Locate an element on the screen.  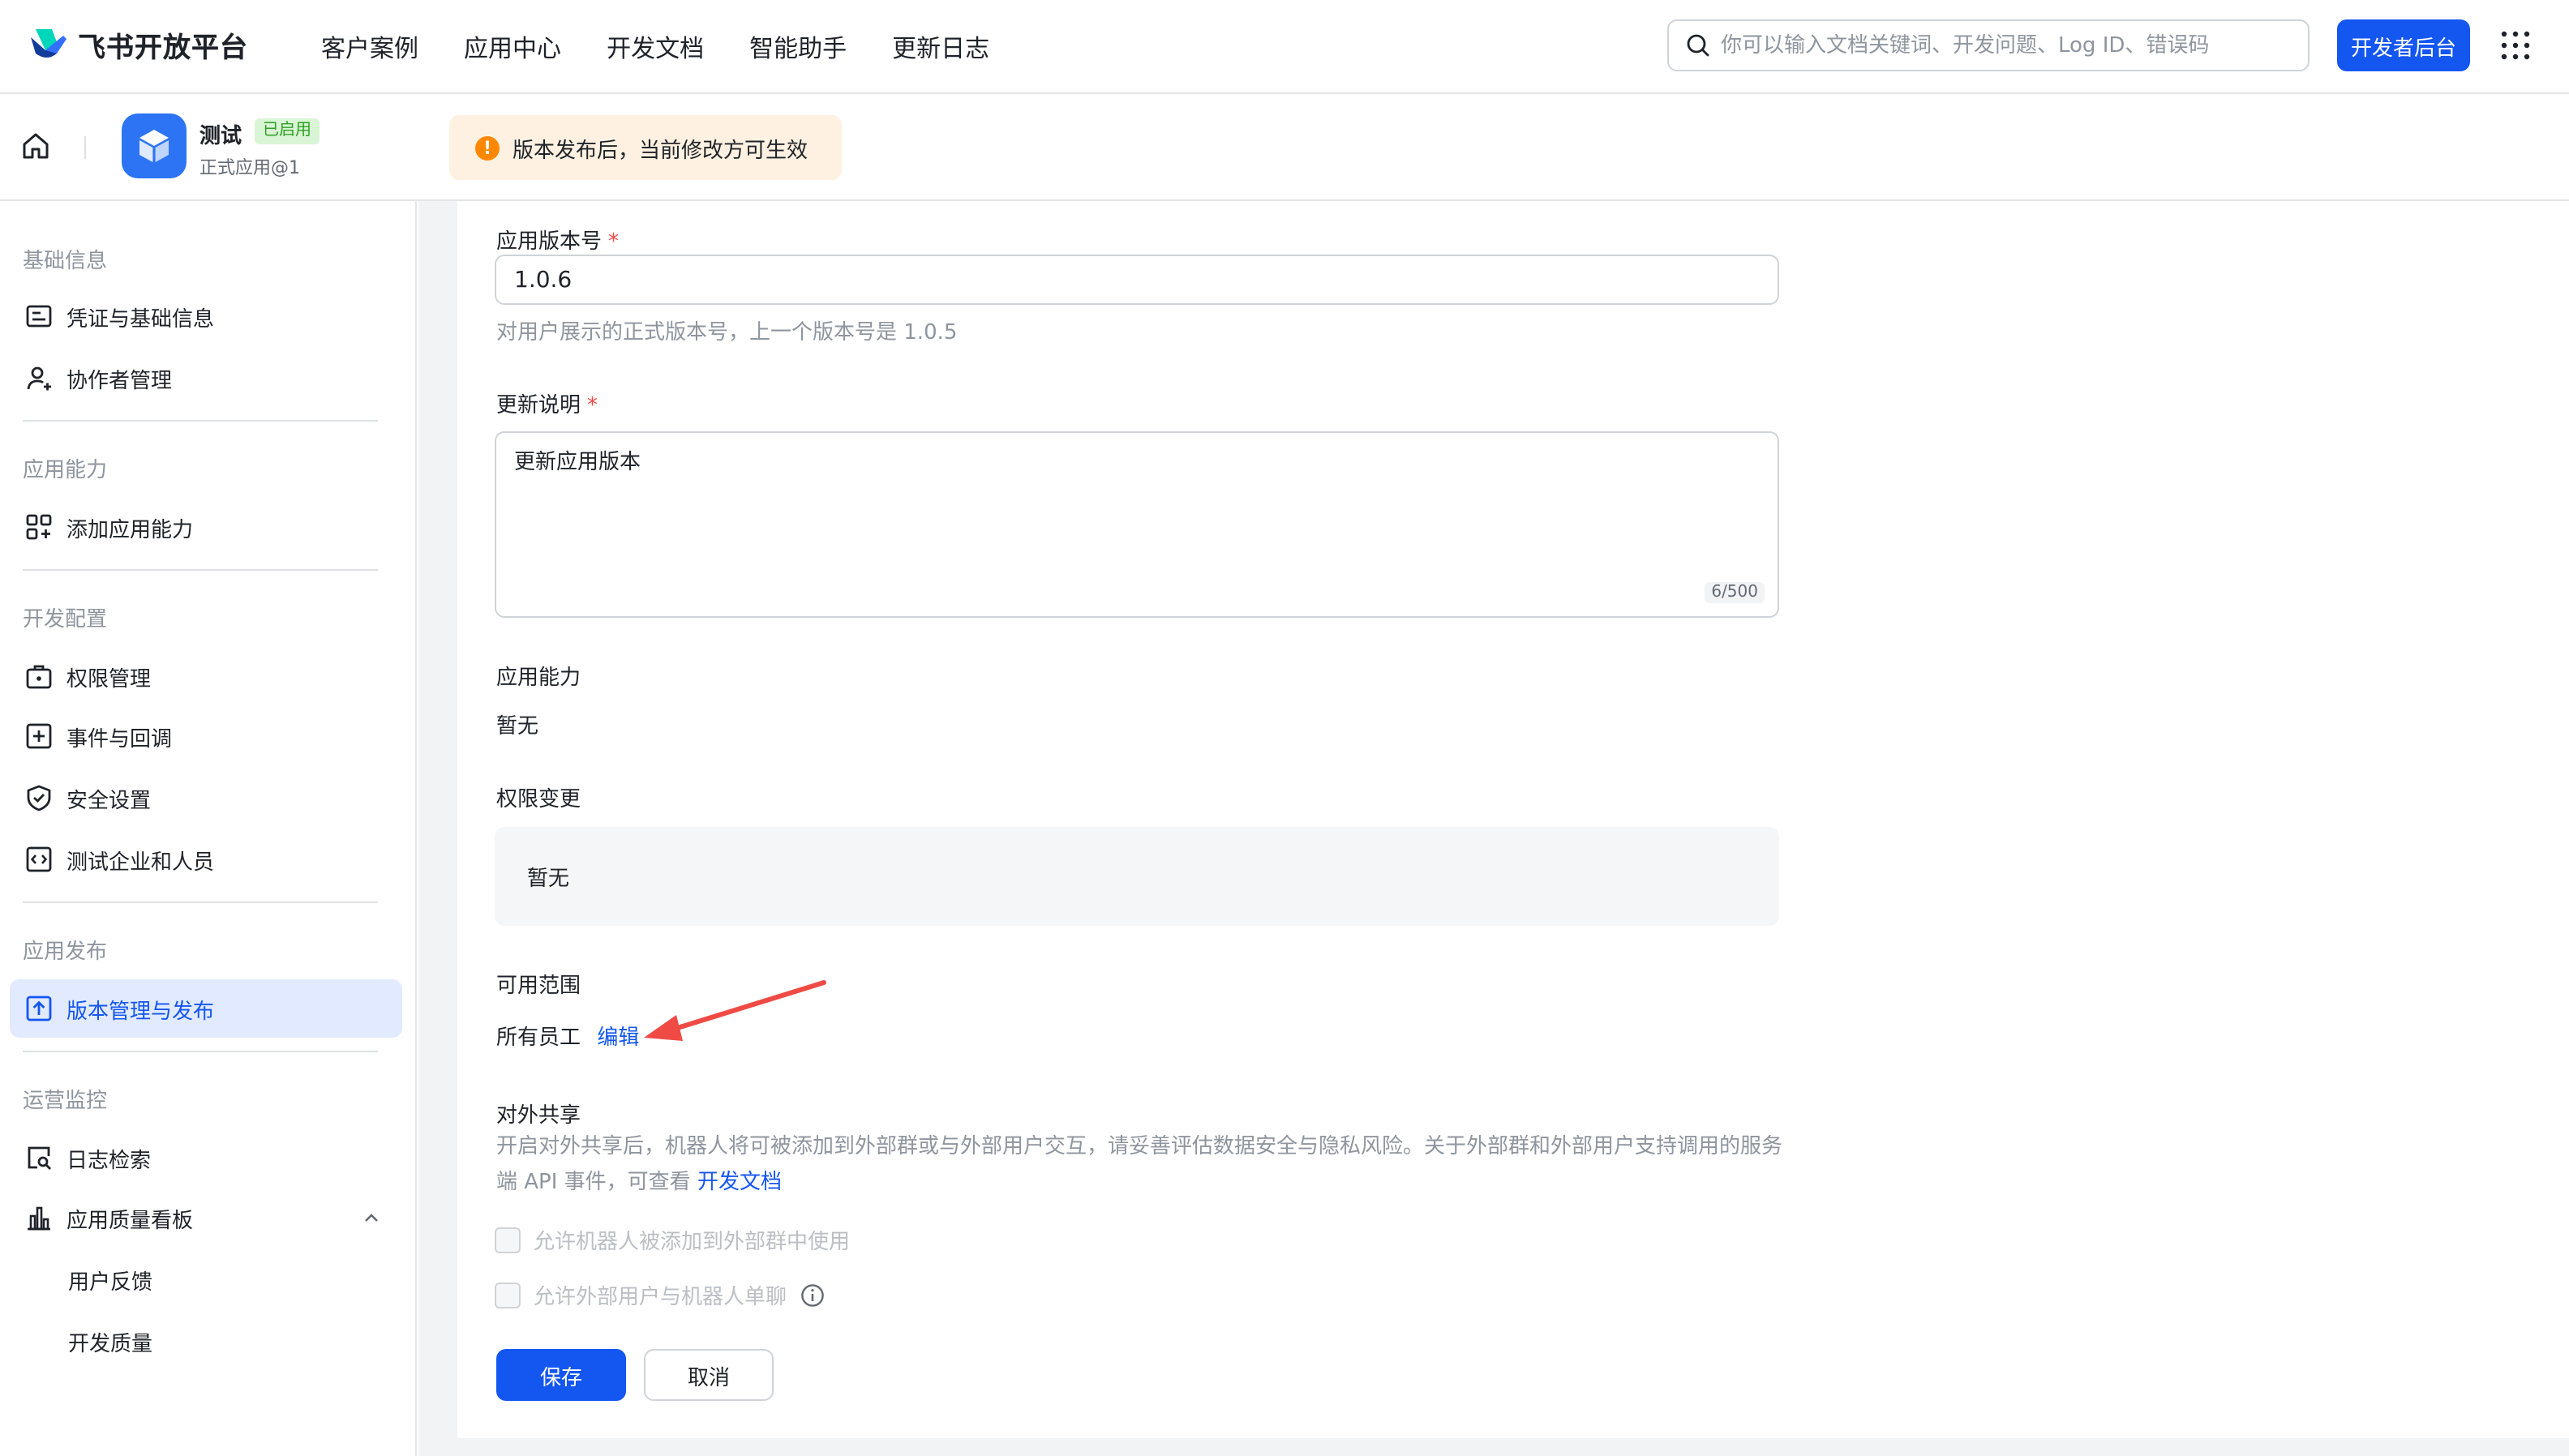
sidebar-item-label: 协作者管理 is located at coordinates (119, 381).